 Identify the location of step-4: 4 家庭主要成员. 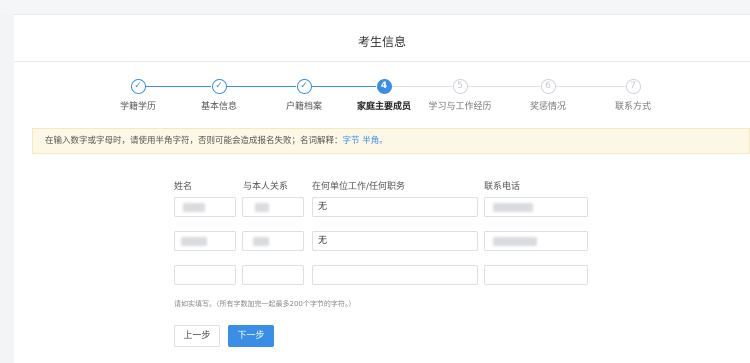
(384, 95).